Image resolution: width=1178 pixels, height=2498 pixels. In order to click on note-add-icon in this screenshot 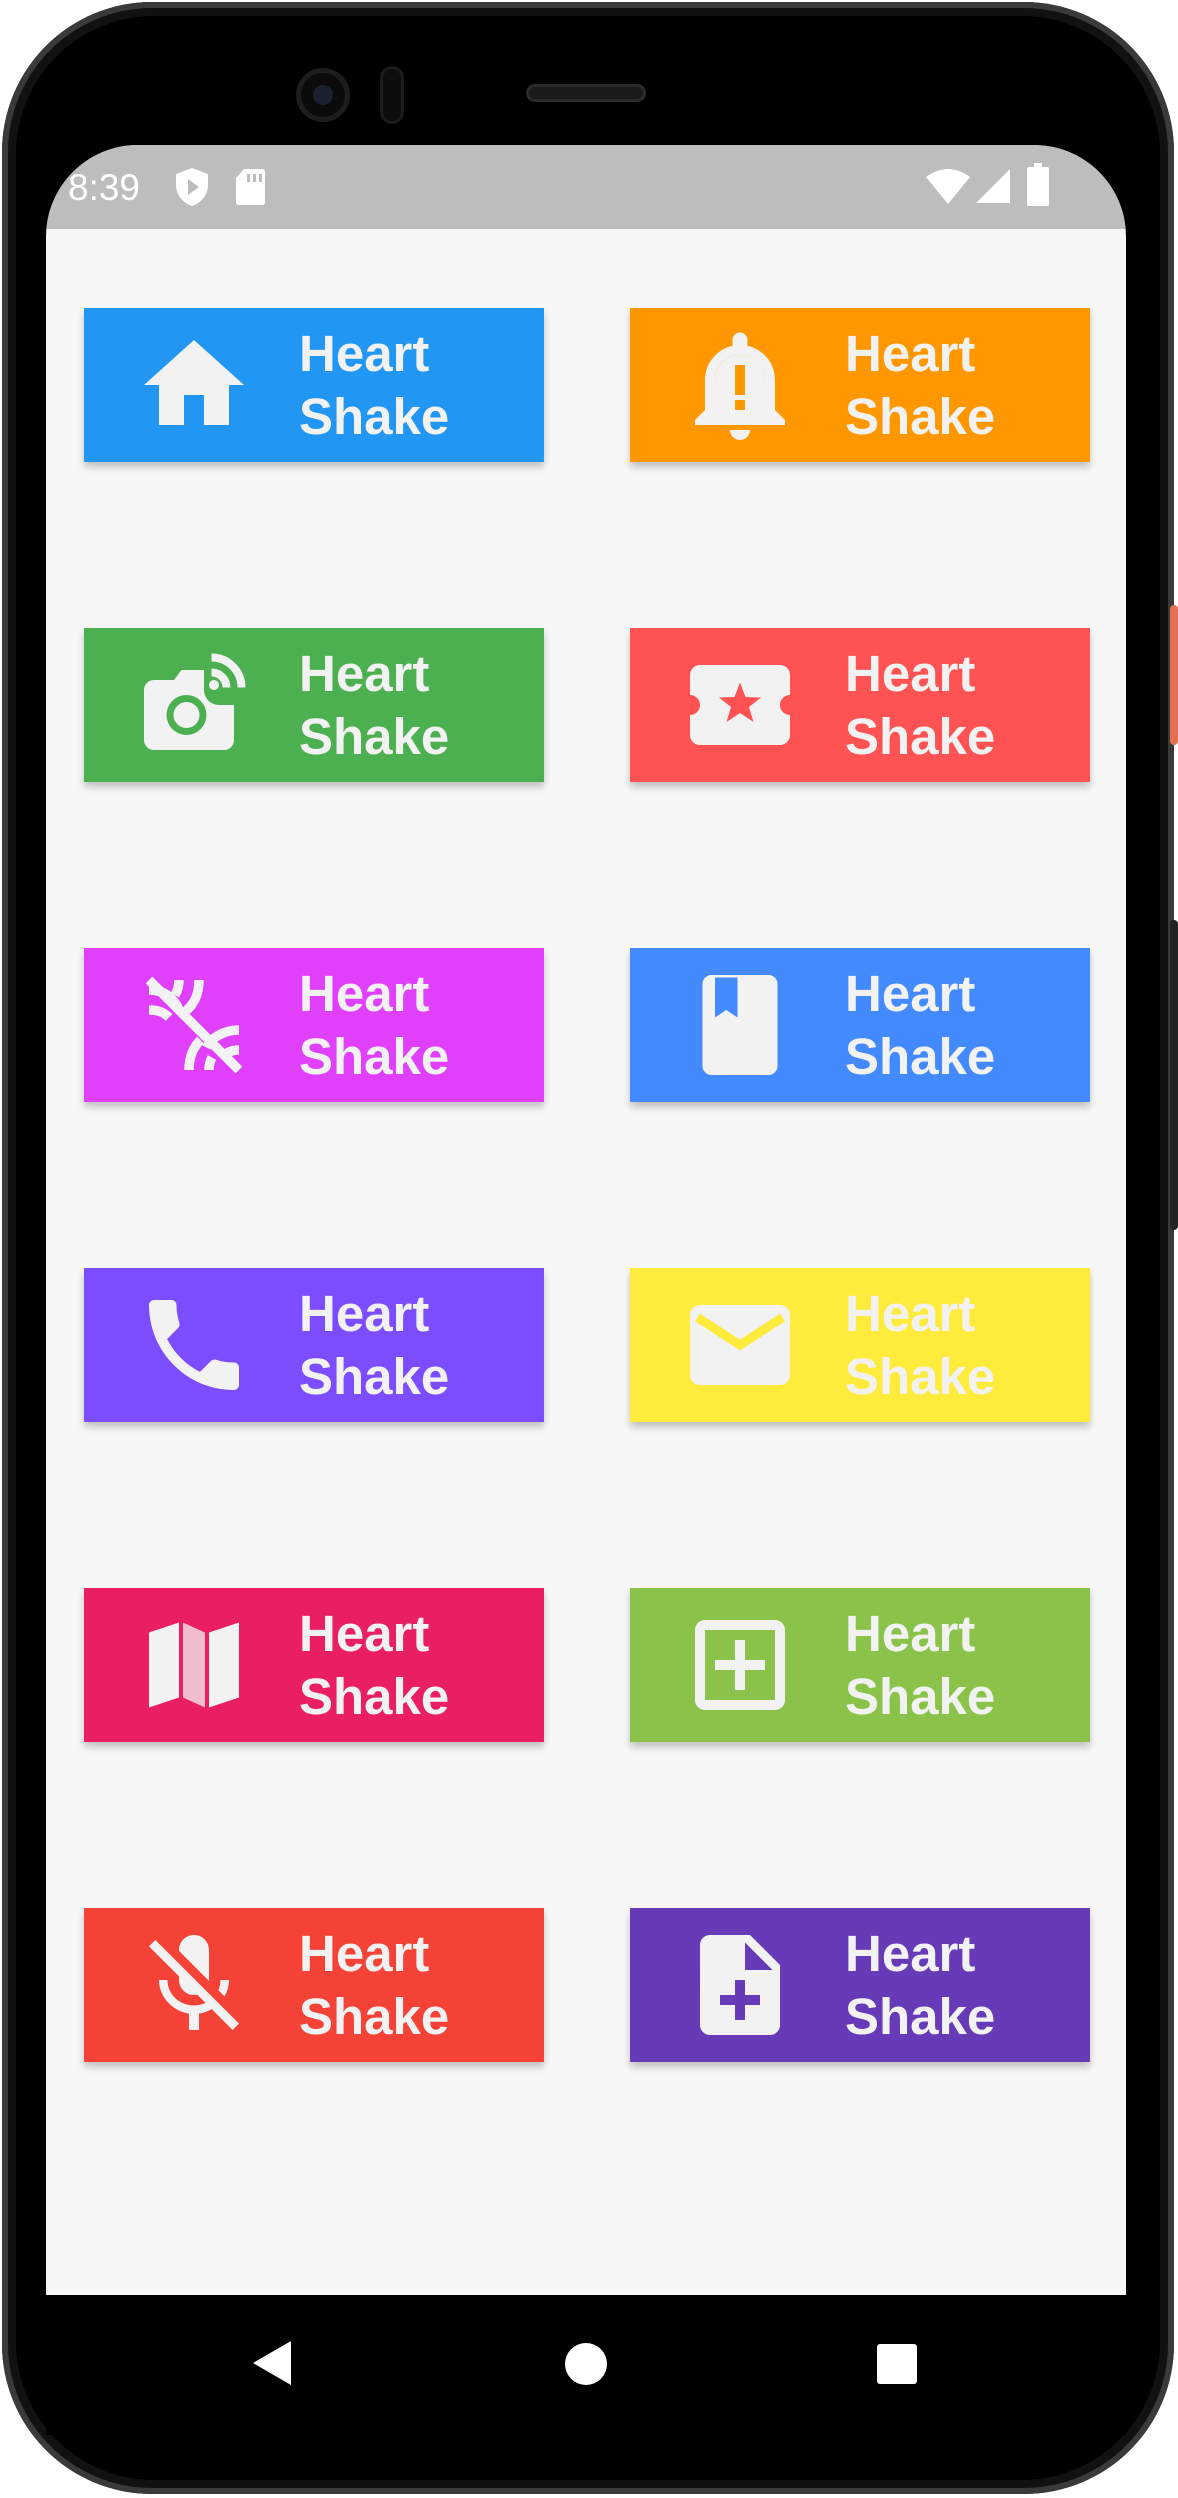, I will do `click(740, 1985)`.